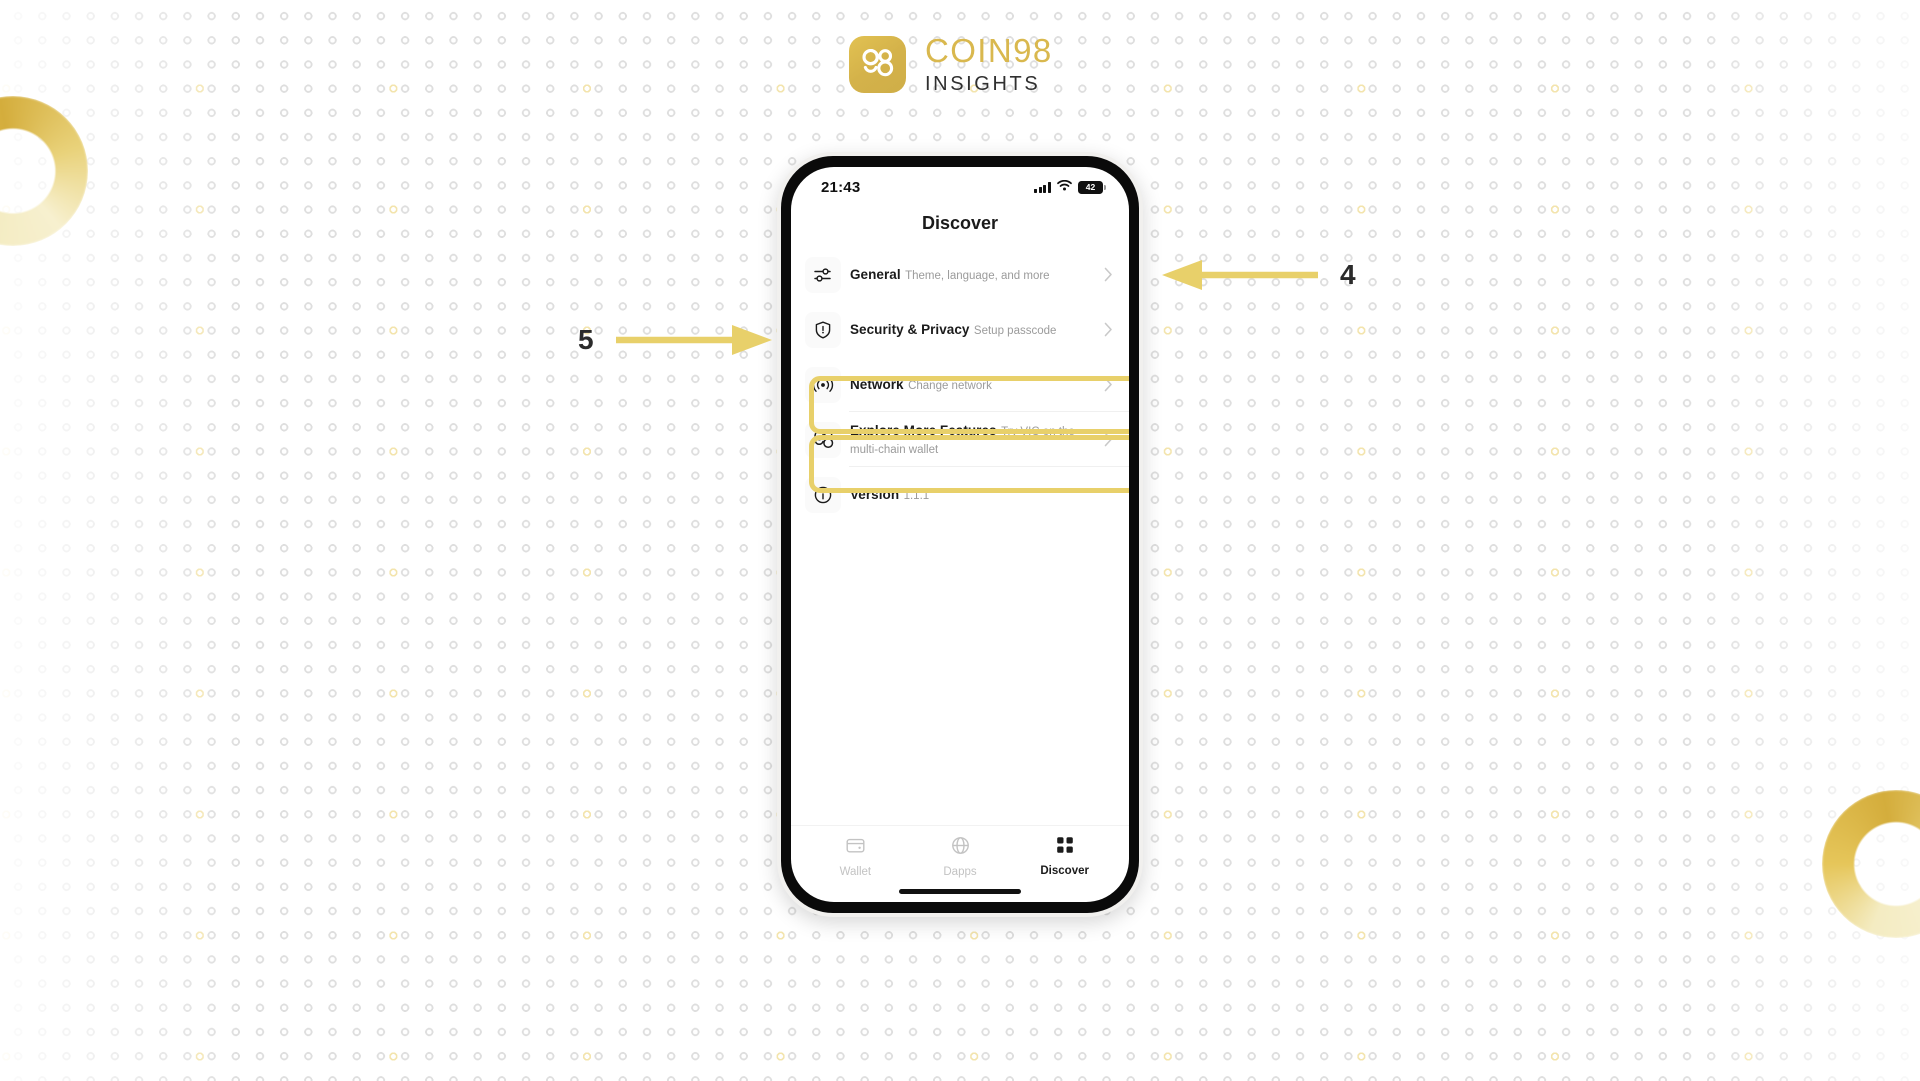 The height and width of the screenshot is (1081, 1920). I want to click on brand-wordmark: COIN98 INSIGHTS, so click(989, 64).